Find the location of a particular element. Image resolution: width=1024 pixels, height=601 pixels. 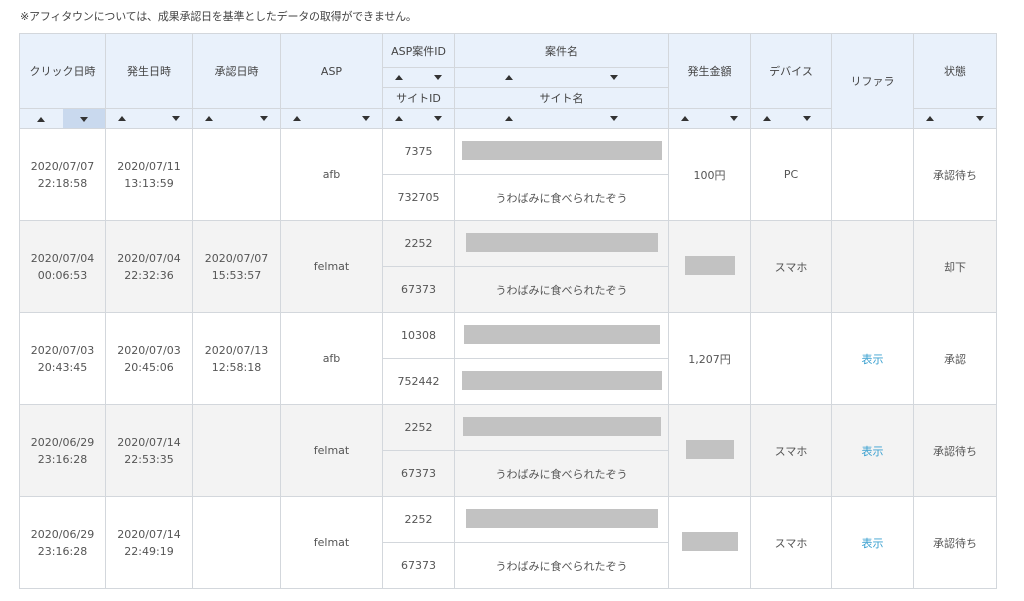

amount-cell: 1,207円 is located at coordinates (709, 358).